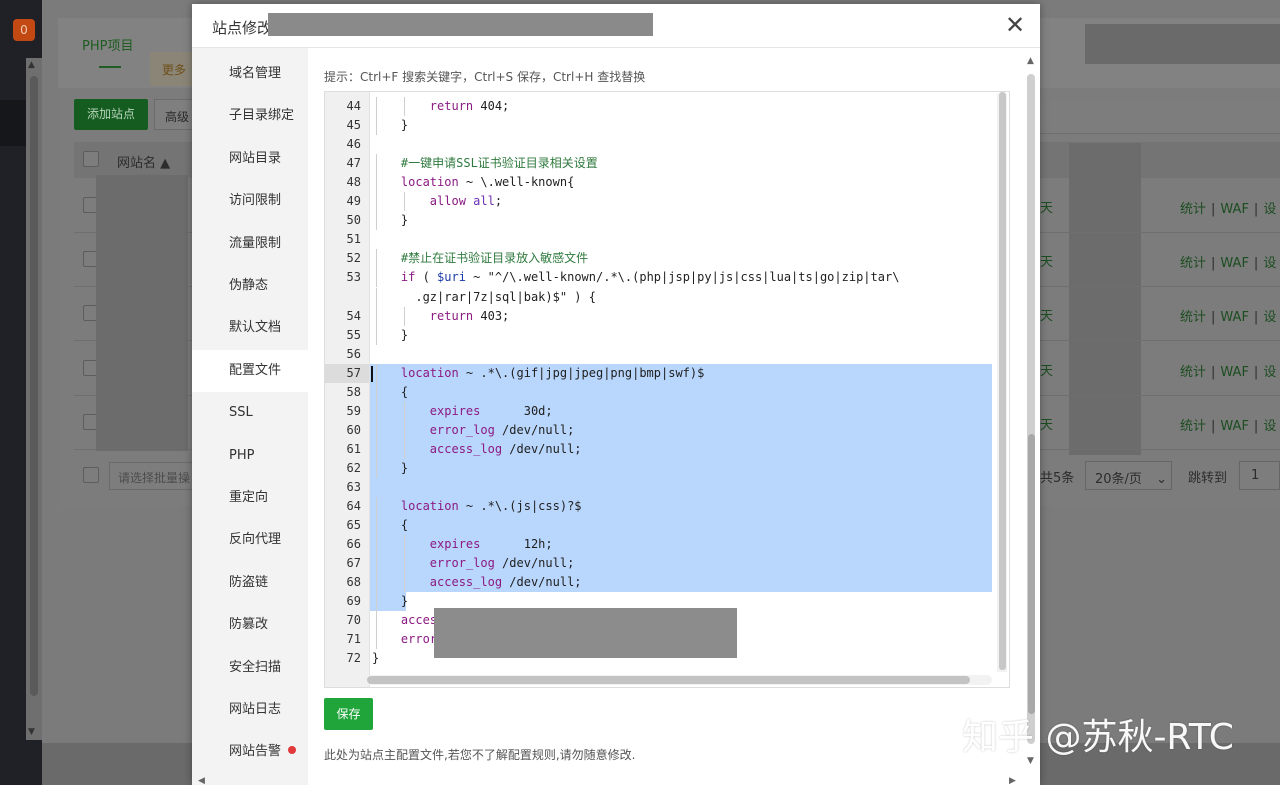 The height and width of the screenshot is (785, 1280). I want to click on sidebar-item-12: 防盗链, so click(250, 583).